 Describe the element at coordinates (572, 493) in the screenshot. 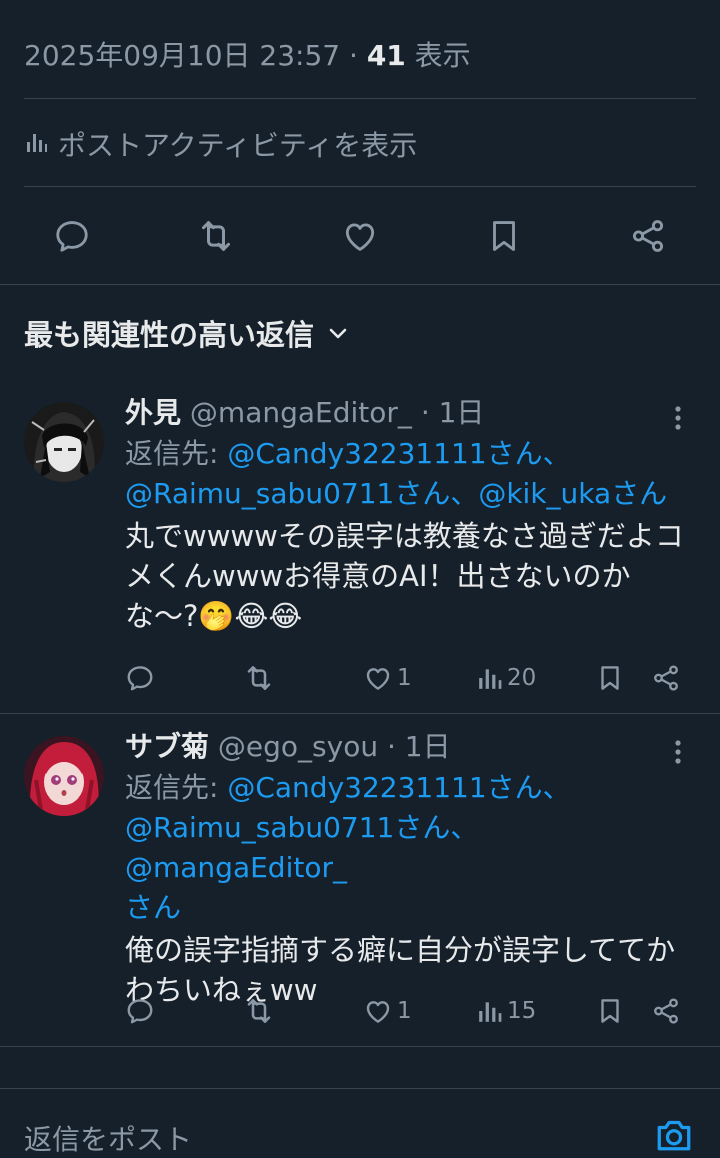

I see `mention-link: @kik_ukaさん` at that location.